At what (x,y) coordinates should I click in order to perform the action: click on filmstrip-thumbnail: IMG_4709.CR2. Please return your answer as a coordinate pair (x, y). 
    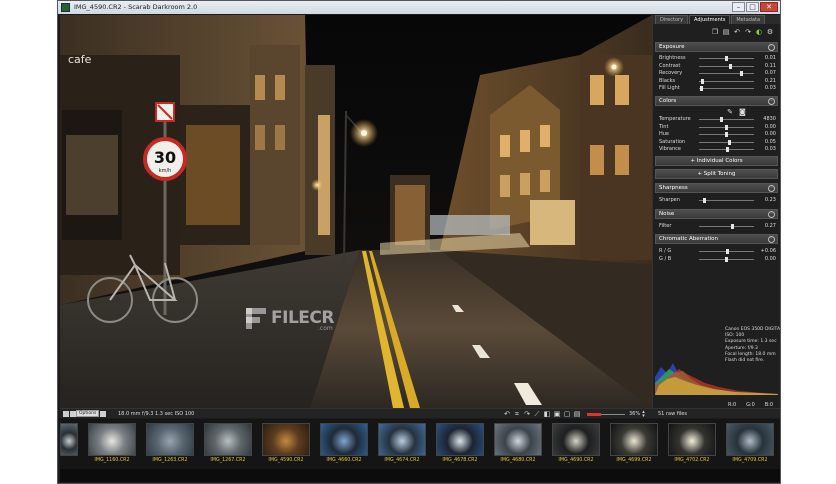
    Looking at the image, I should click on (750, 443).